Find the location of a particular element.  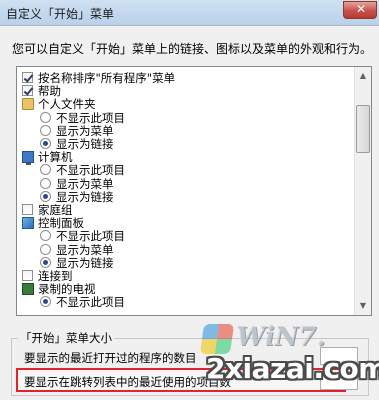

item-label: 家庭组 is located at coordinates (55, 210).